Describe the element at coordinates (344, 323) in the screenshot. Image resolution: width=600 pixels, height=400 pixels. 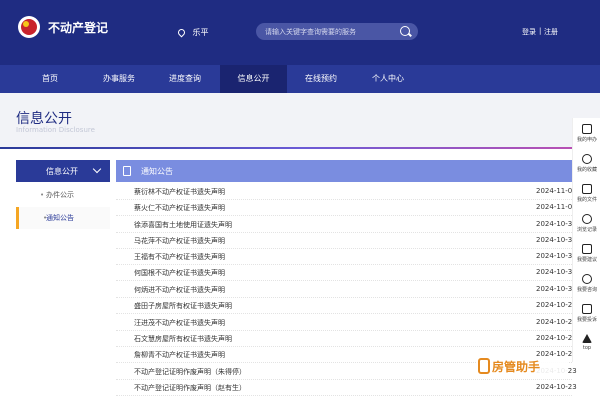
I see `notice-row: 汪进茂不动产权证书遗失声明 2024-10-2` at that location.